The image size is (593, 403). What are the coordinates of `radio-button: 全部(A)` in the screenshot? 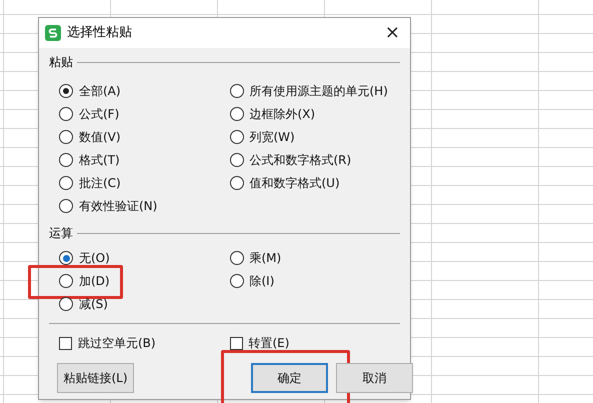 It's located at (90, 91).